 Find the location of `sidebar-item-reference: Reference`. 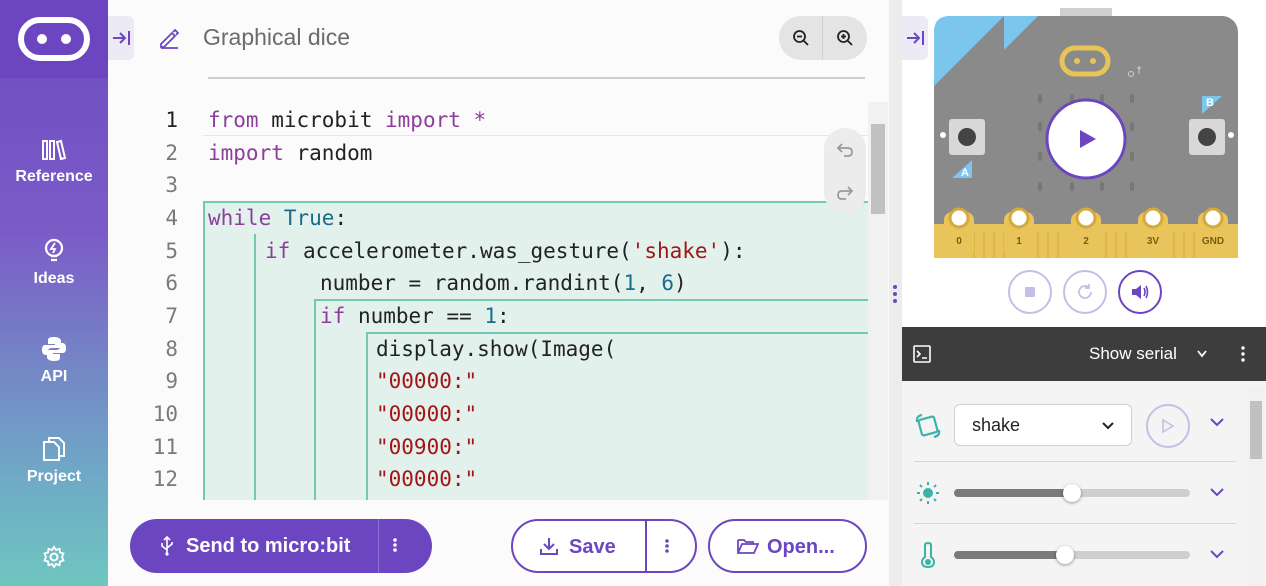

sidebar-item-reference: Reference is located at coordinates (54, 162).